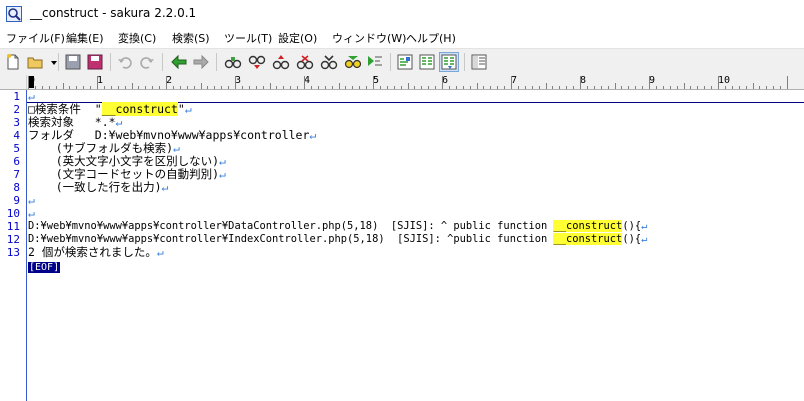  Describe the element at coordinates (402, 82) in the screenshot. I see `ruler: 0 1 2 3 4 5 6 7 8 9 10` at that location.